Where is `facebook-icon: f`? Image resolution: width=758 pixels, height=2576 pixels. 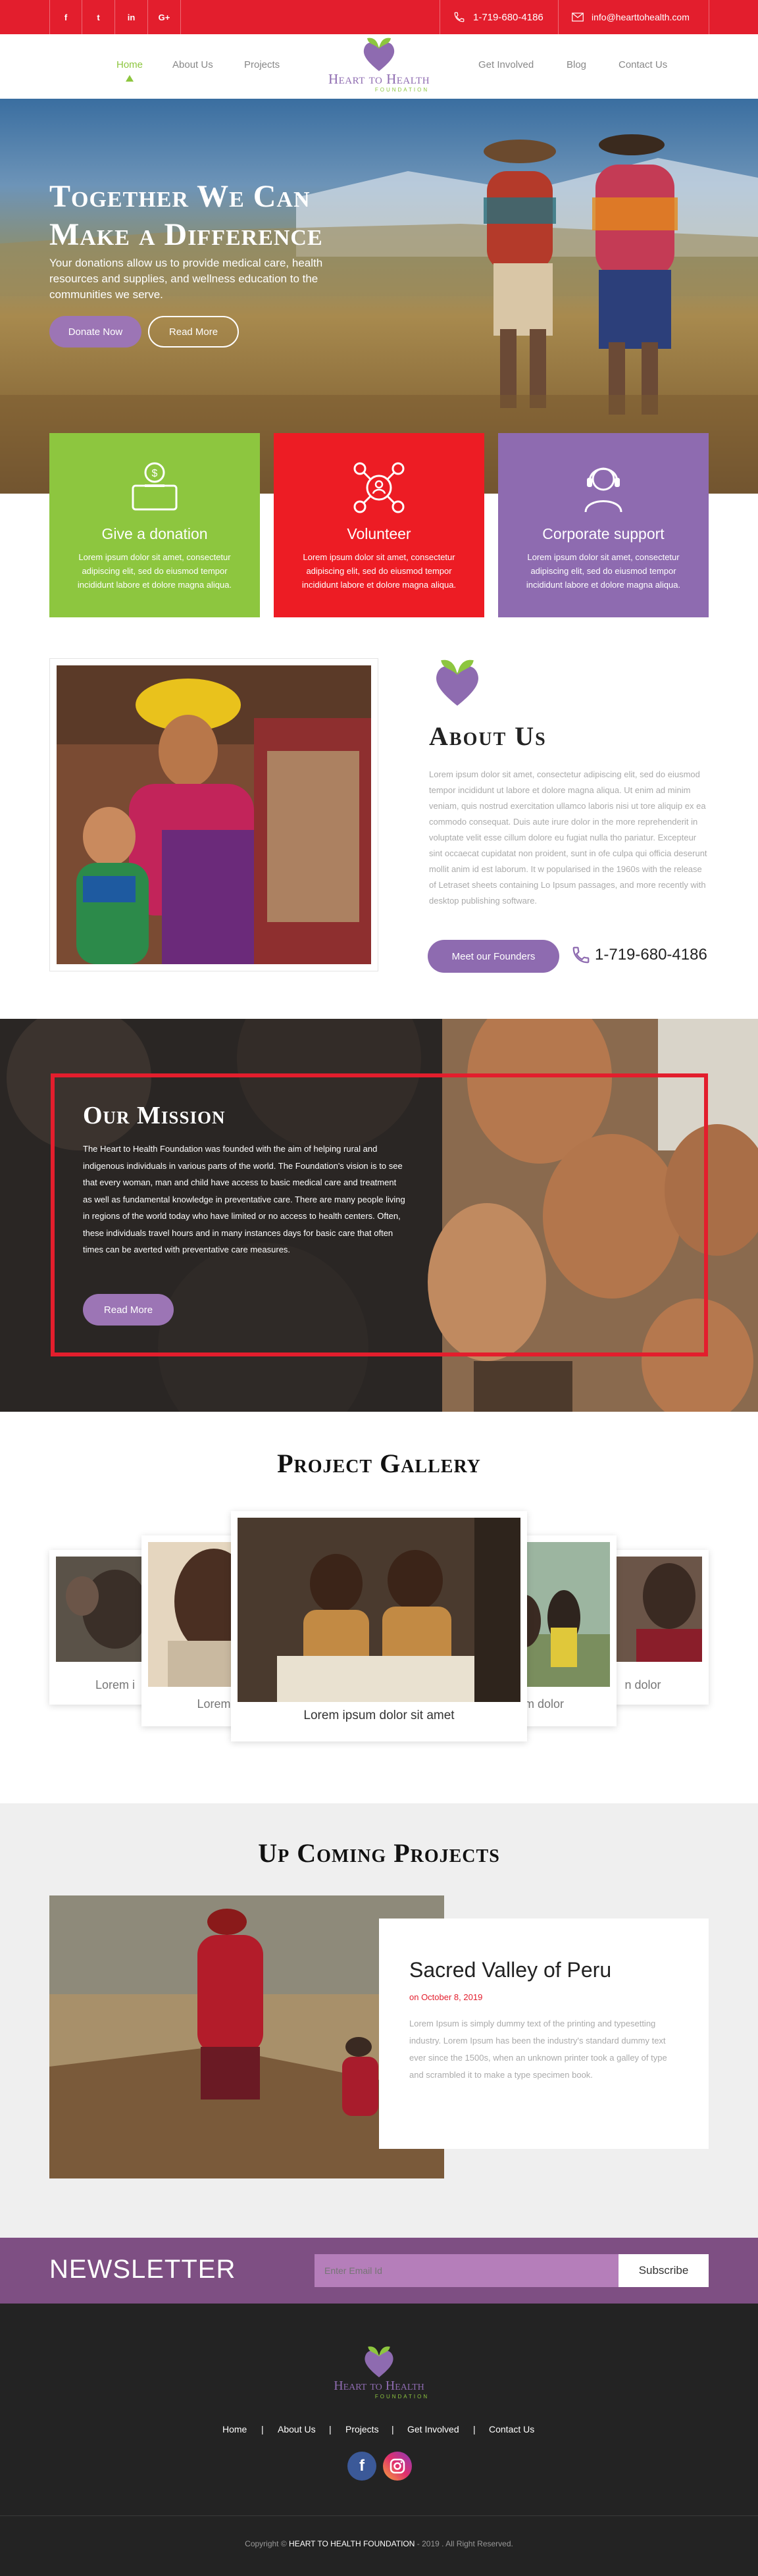 facebook-icon: f is located at coordinates (65, 17).